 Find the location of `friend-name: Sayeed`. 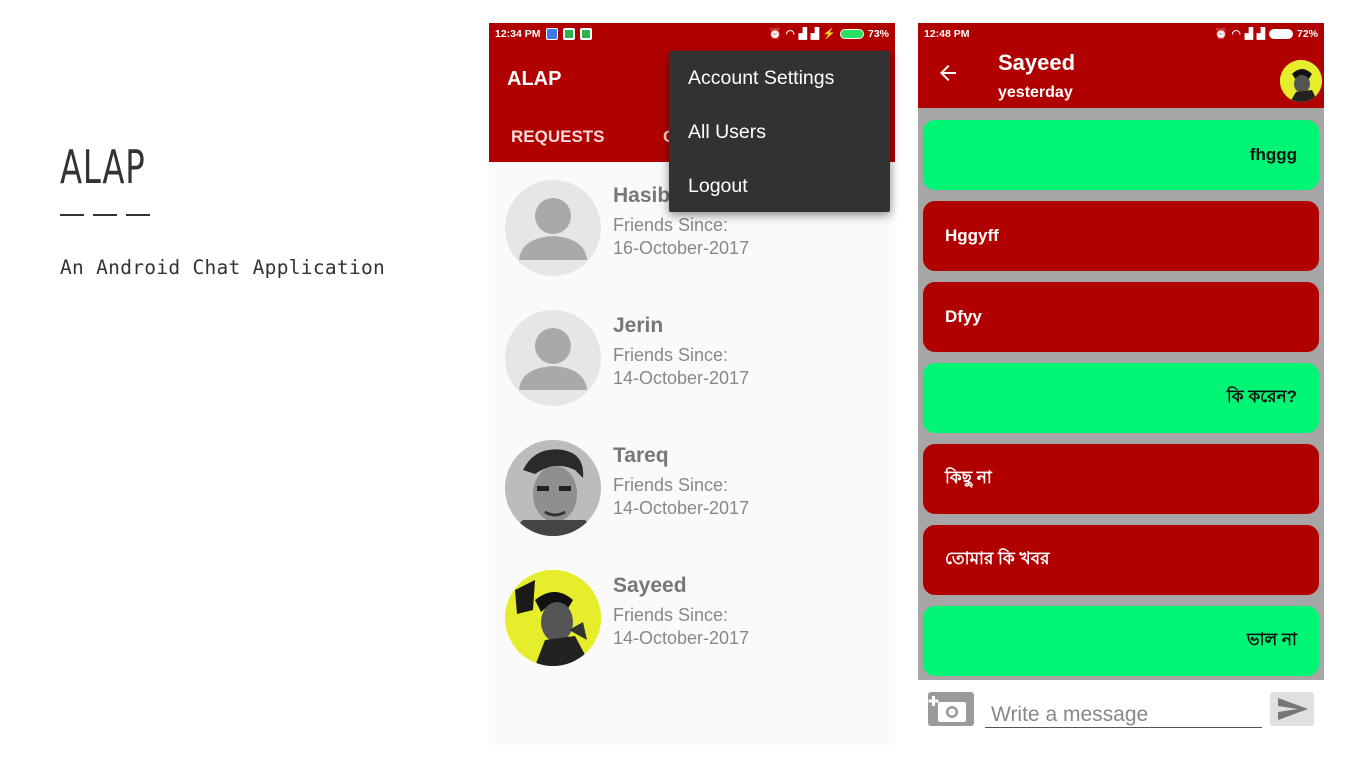

friend-name: Sayeed is located at coordinates (650, 585).